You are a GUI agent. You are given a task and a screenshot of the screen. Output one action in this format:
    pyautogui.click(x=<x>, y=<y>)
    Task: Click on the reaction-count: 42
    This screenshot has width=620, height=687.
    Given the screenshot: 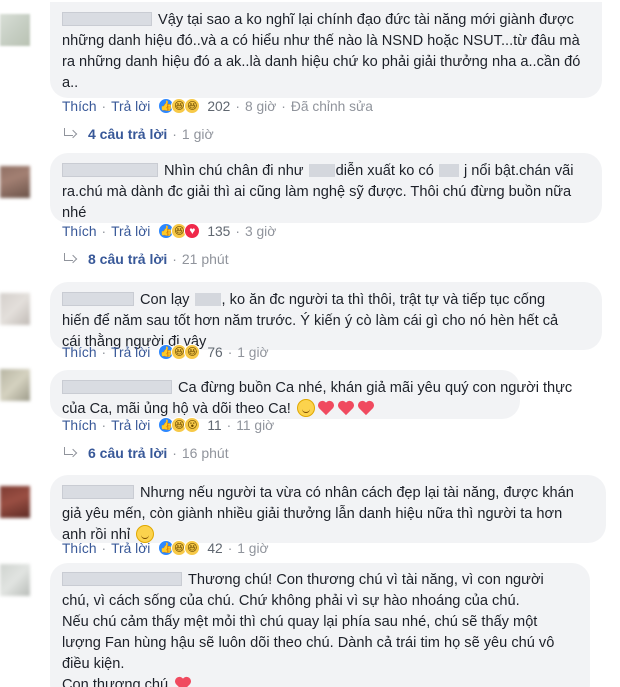 What is the action you would take?
    pyautogui.click(x=214, y=548)
    